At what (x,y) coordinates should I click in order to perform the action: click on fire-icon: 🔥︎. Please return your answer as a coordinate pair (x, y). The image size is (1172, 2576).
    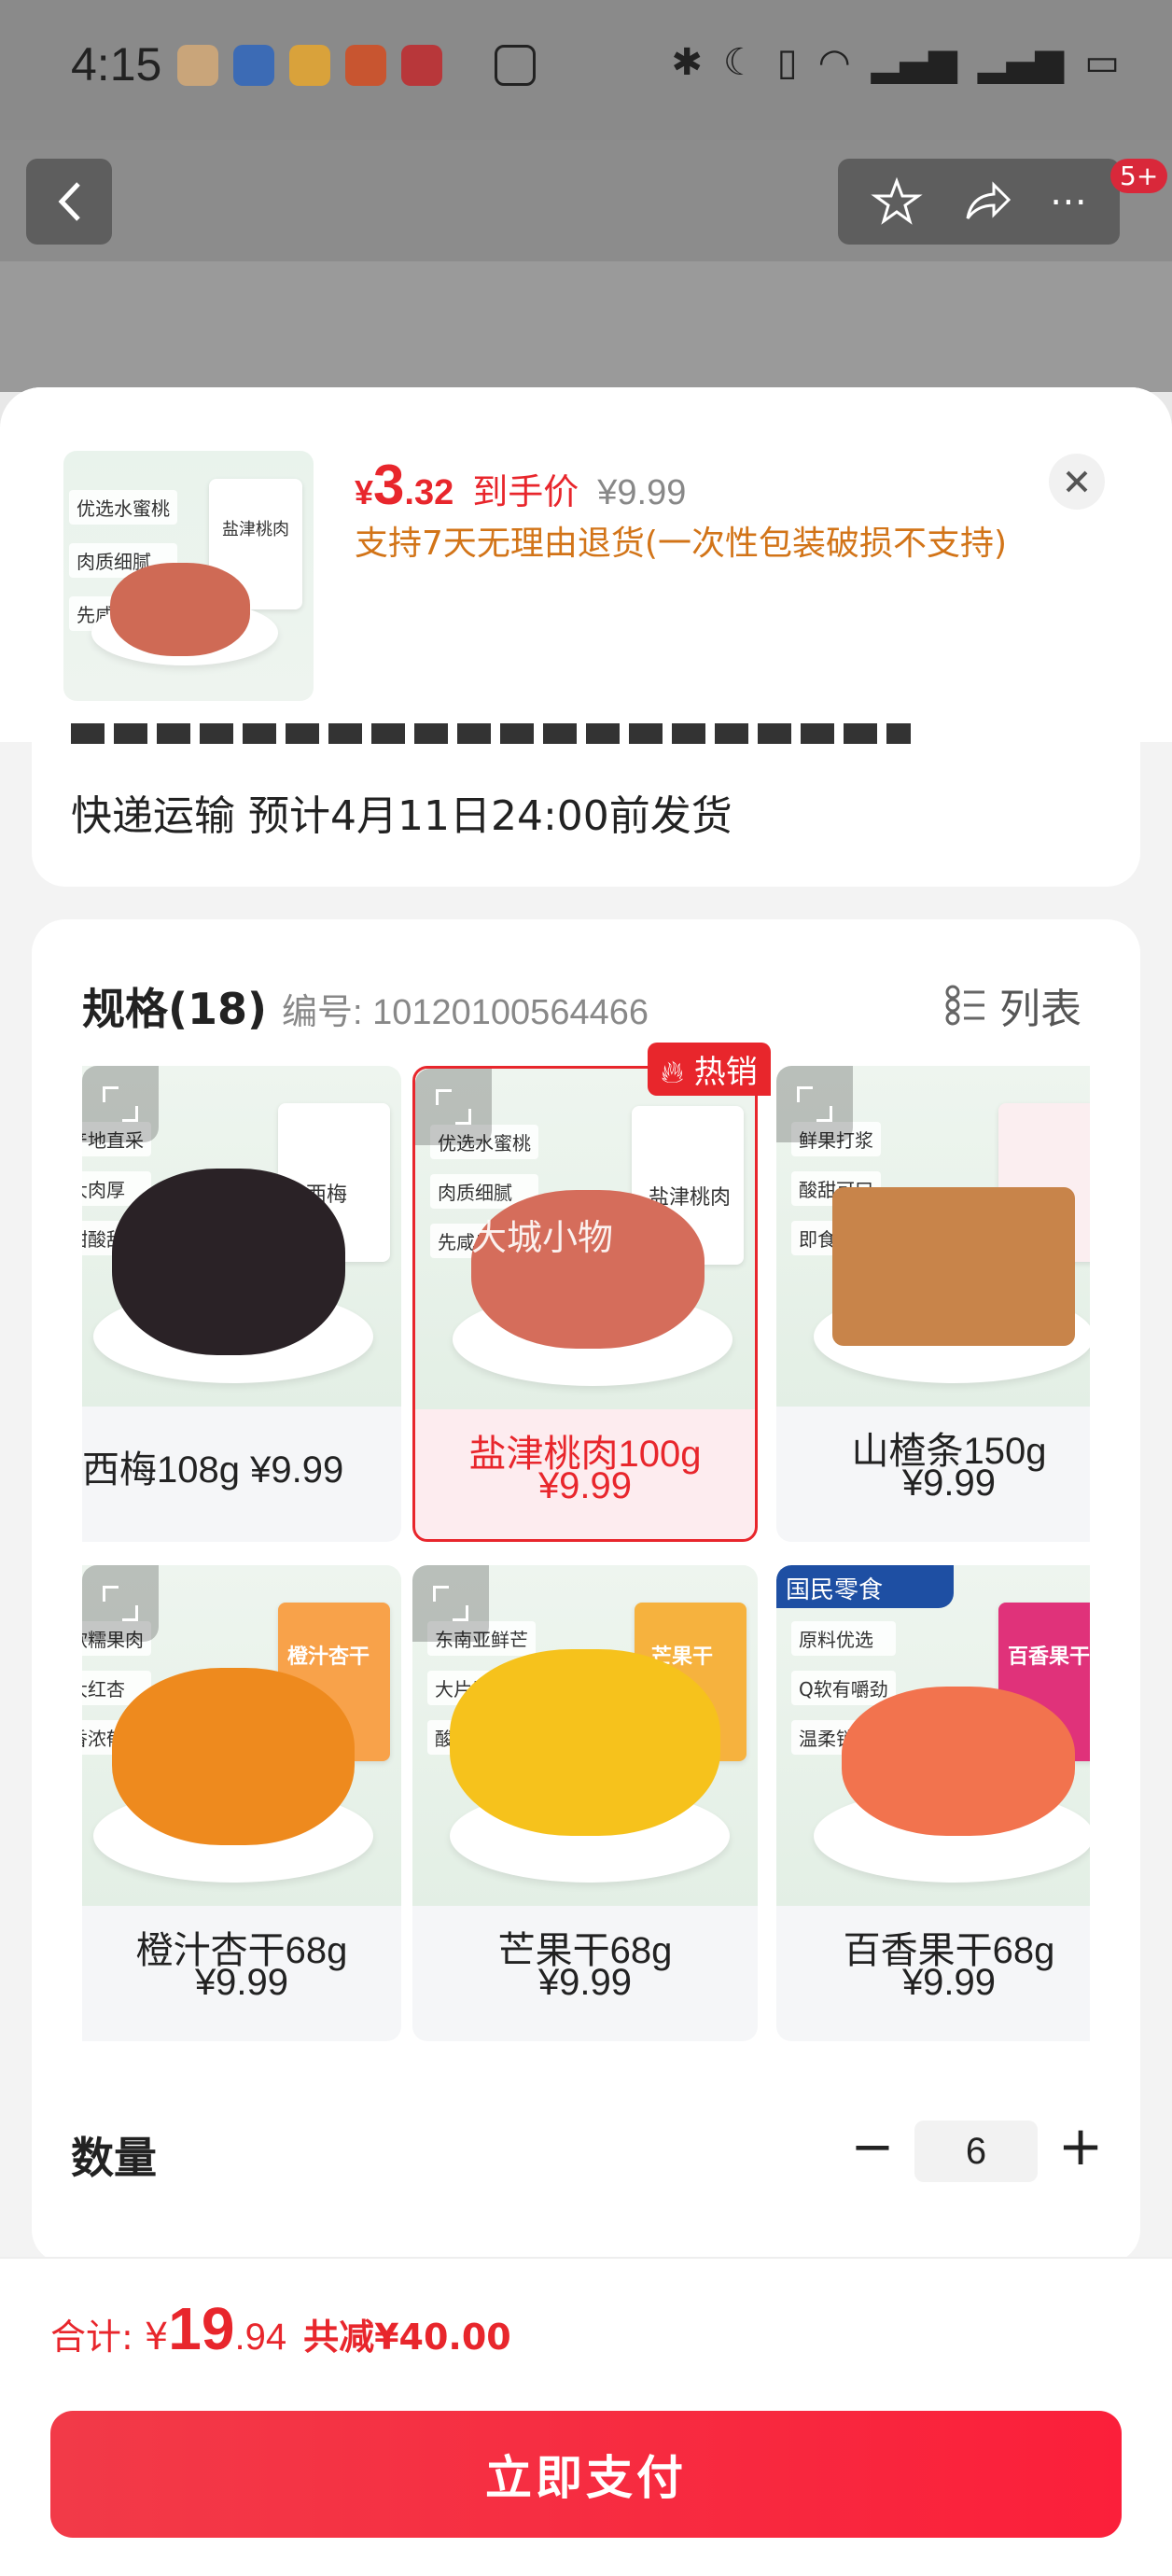
    Looking at the image, I should click on (672, 1072).